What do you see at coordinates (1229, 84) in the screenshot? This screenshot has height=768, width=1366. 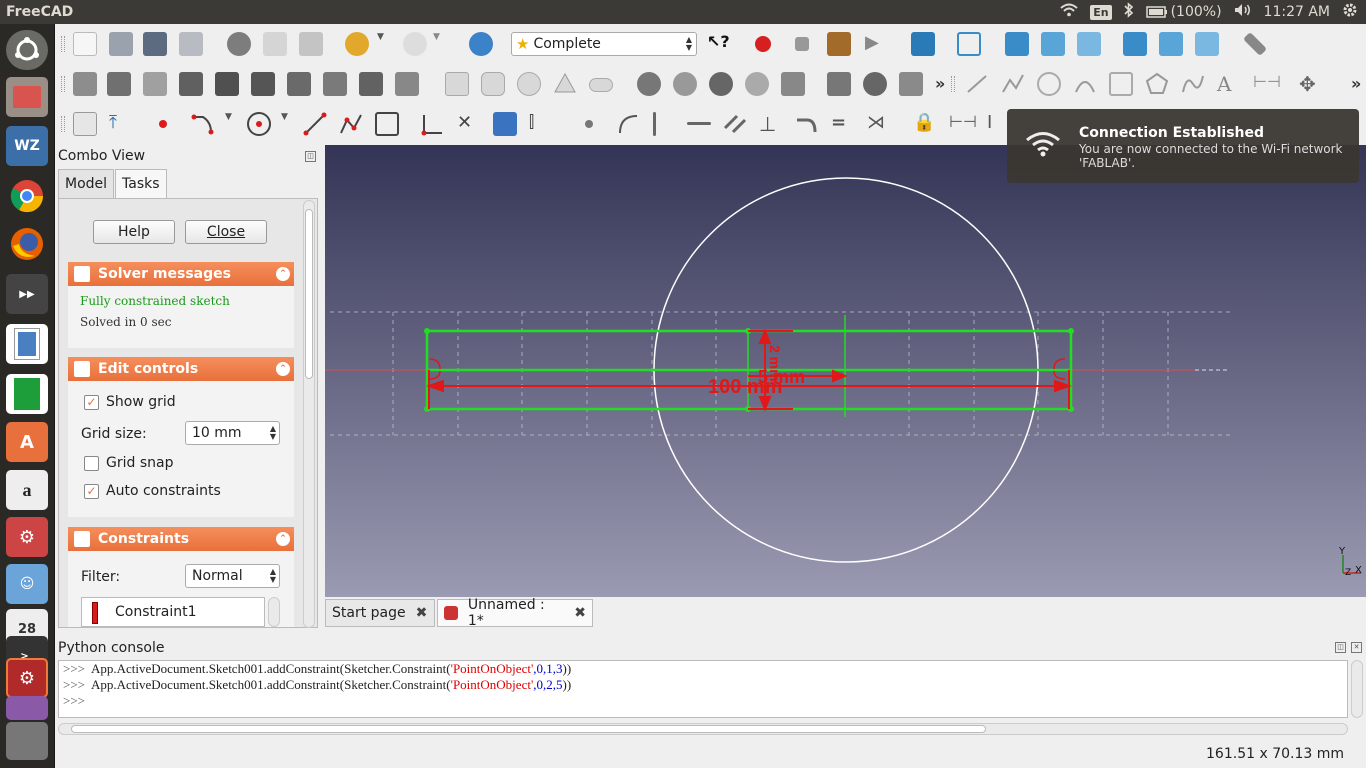 I see `text-tool-icon: A` at bounding box center [1229, 84].